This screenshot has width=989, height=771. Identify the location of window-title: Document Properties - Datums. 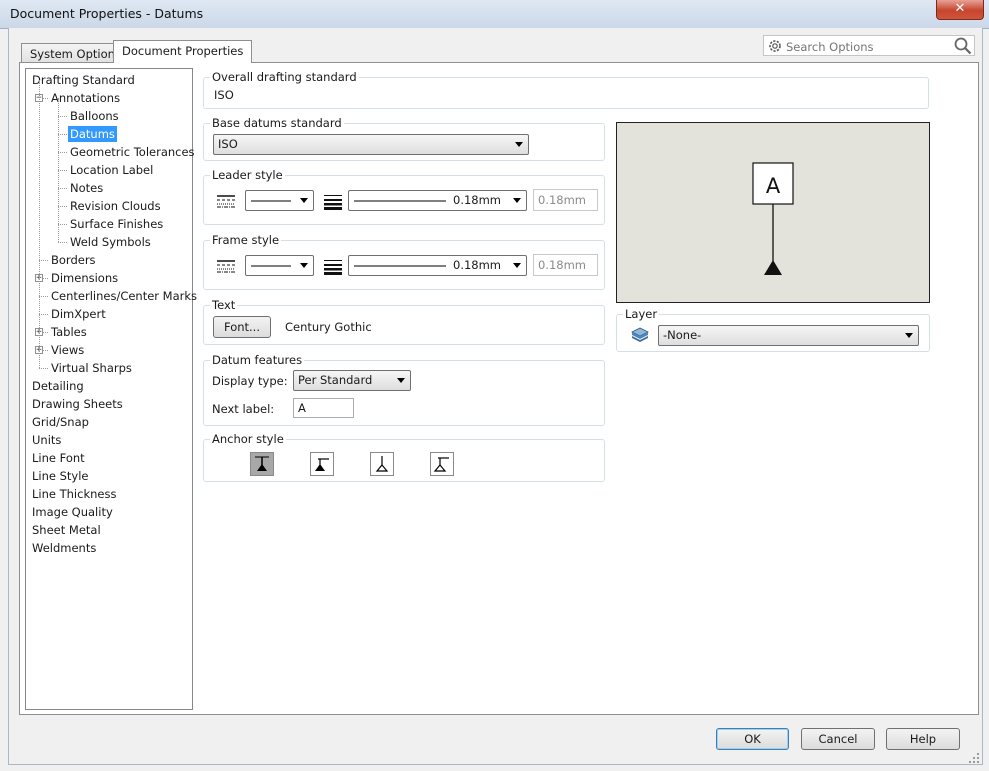
(107, 13).